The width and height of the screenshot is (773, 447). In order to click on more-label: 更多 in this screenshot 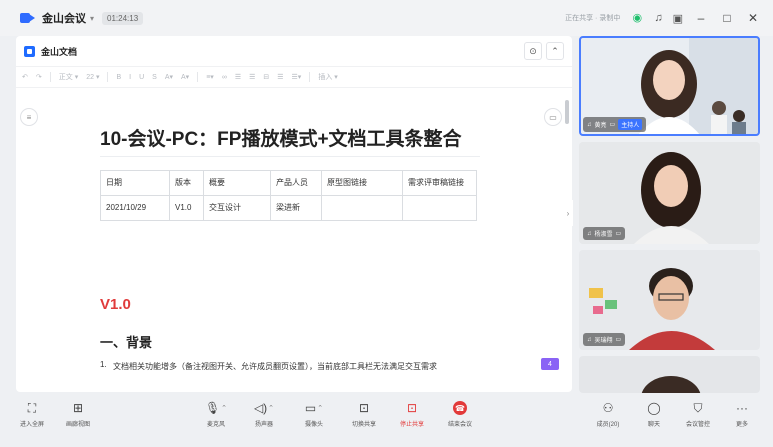, I will do `click(741, 425)`.